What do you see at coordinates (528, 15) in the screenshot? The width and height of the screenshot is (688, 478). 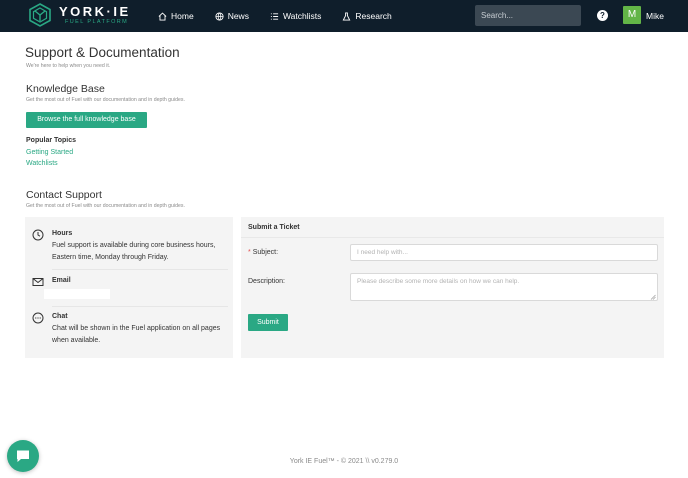 I see `search-input` at bounding box center [528, 15].